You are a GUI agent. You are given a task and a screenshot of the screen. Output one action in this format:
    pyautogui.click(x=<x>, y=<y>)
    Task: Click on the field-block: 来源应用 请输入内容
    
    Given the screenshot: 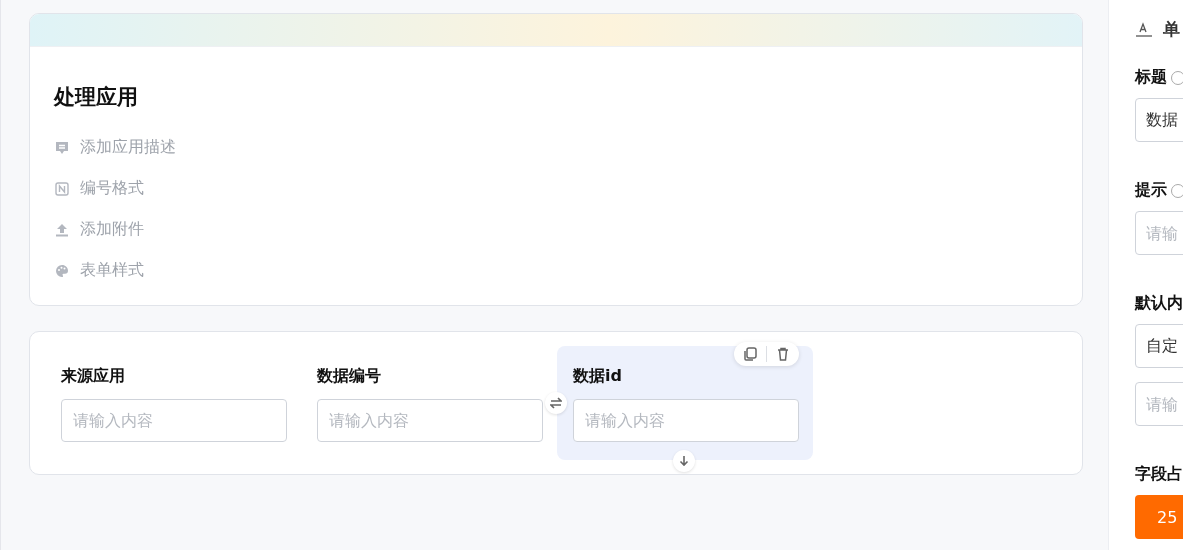 What is the action you would take?
    pyautogui.click(x=173, y=403)
    